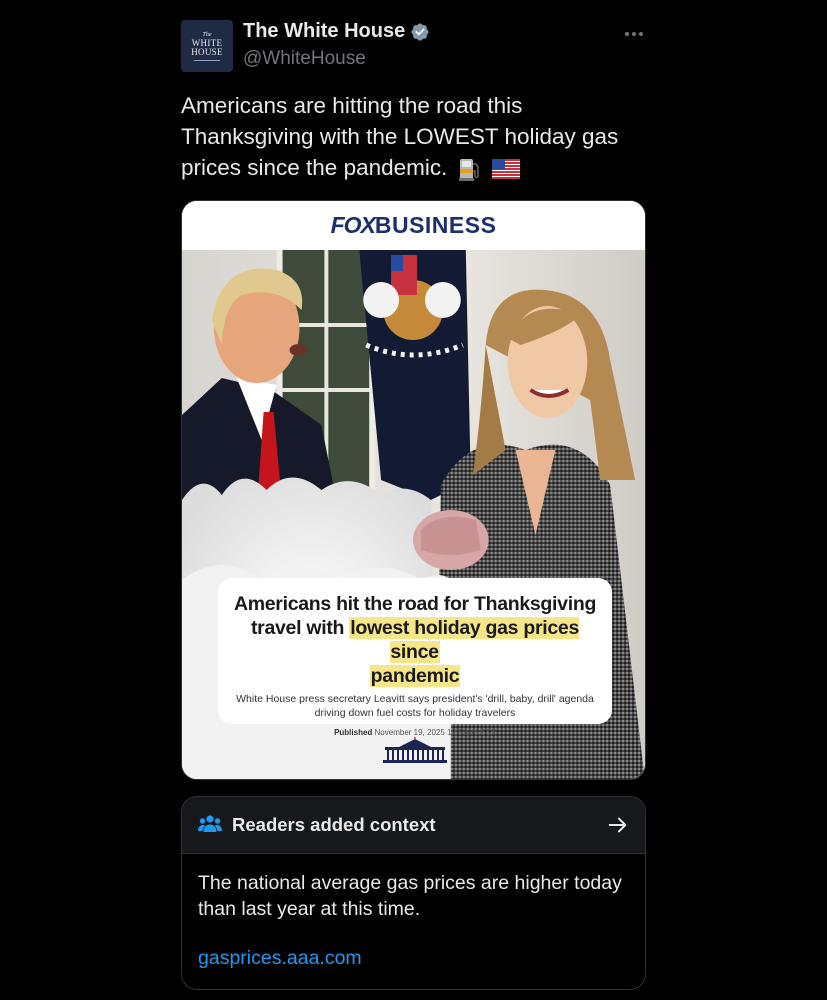 The image size is (827, 1000). I want to click on article-published-date: Published November 19, 2025 12:52pm EST, so click(415, 732).